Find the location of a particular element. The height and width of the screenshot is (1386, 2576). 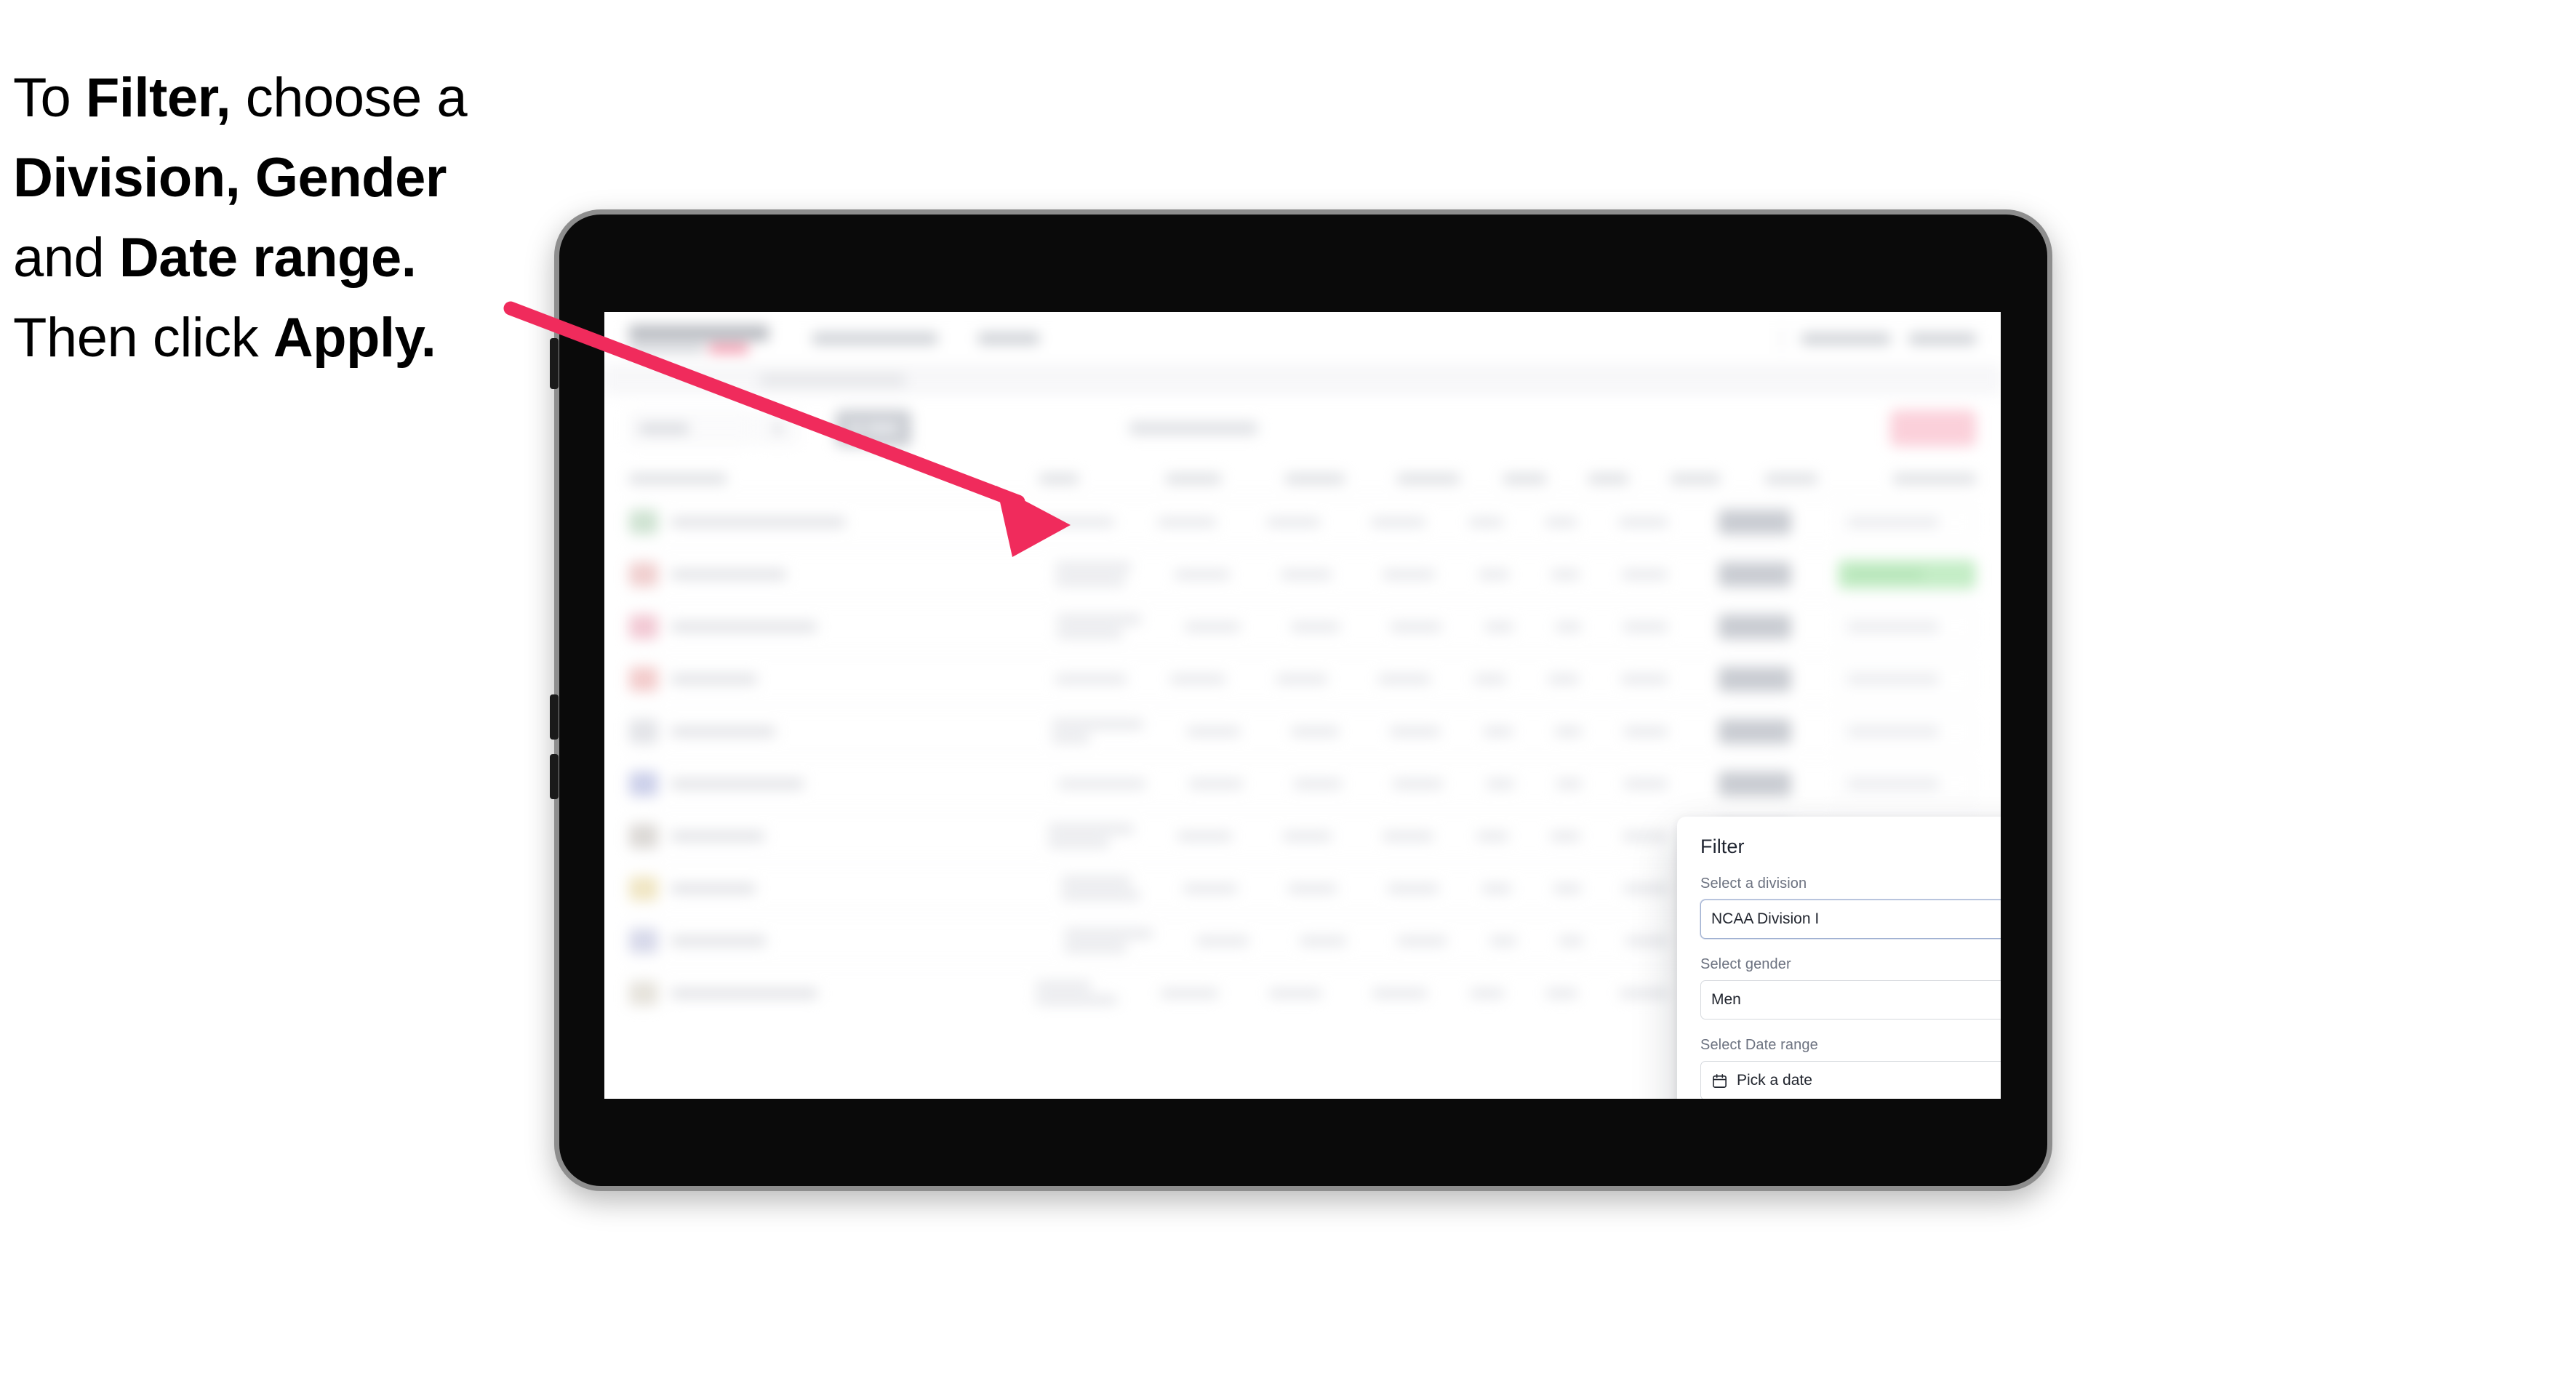

sign-out-link is located at coordinates (1942, 339).